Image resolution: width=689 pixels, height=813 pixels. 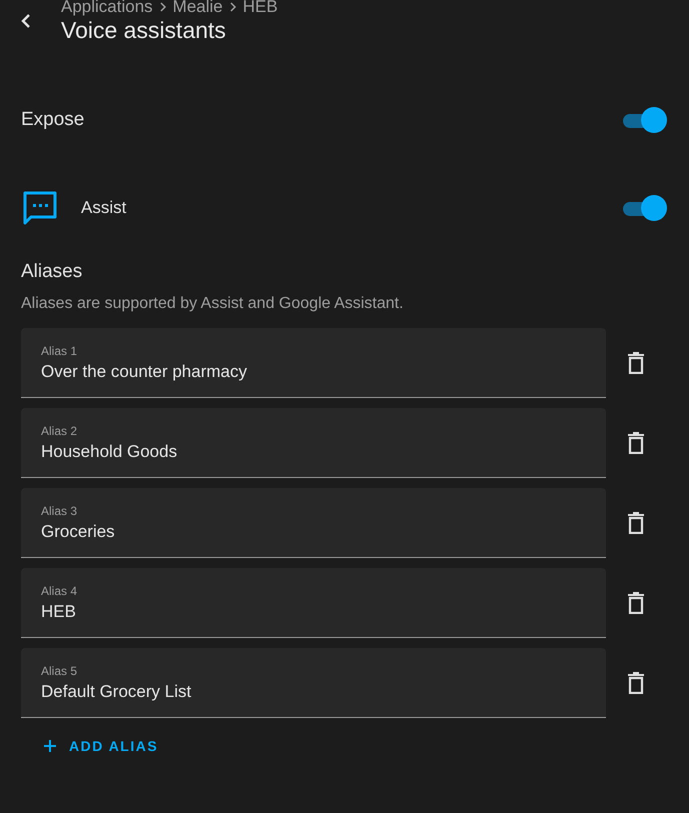 What do you see at coordinates (100, 746) in the screenshot?
I see `add-alias-button: ADD ALIAS` at bounding box center [100, 746].